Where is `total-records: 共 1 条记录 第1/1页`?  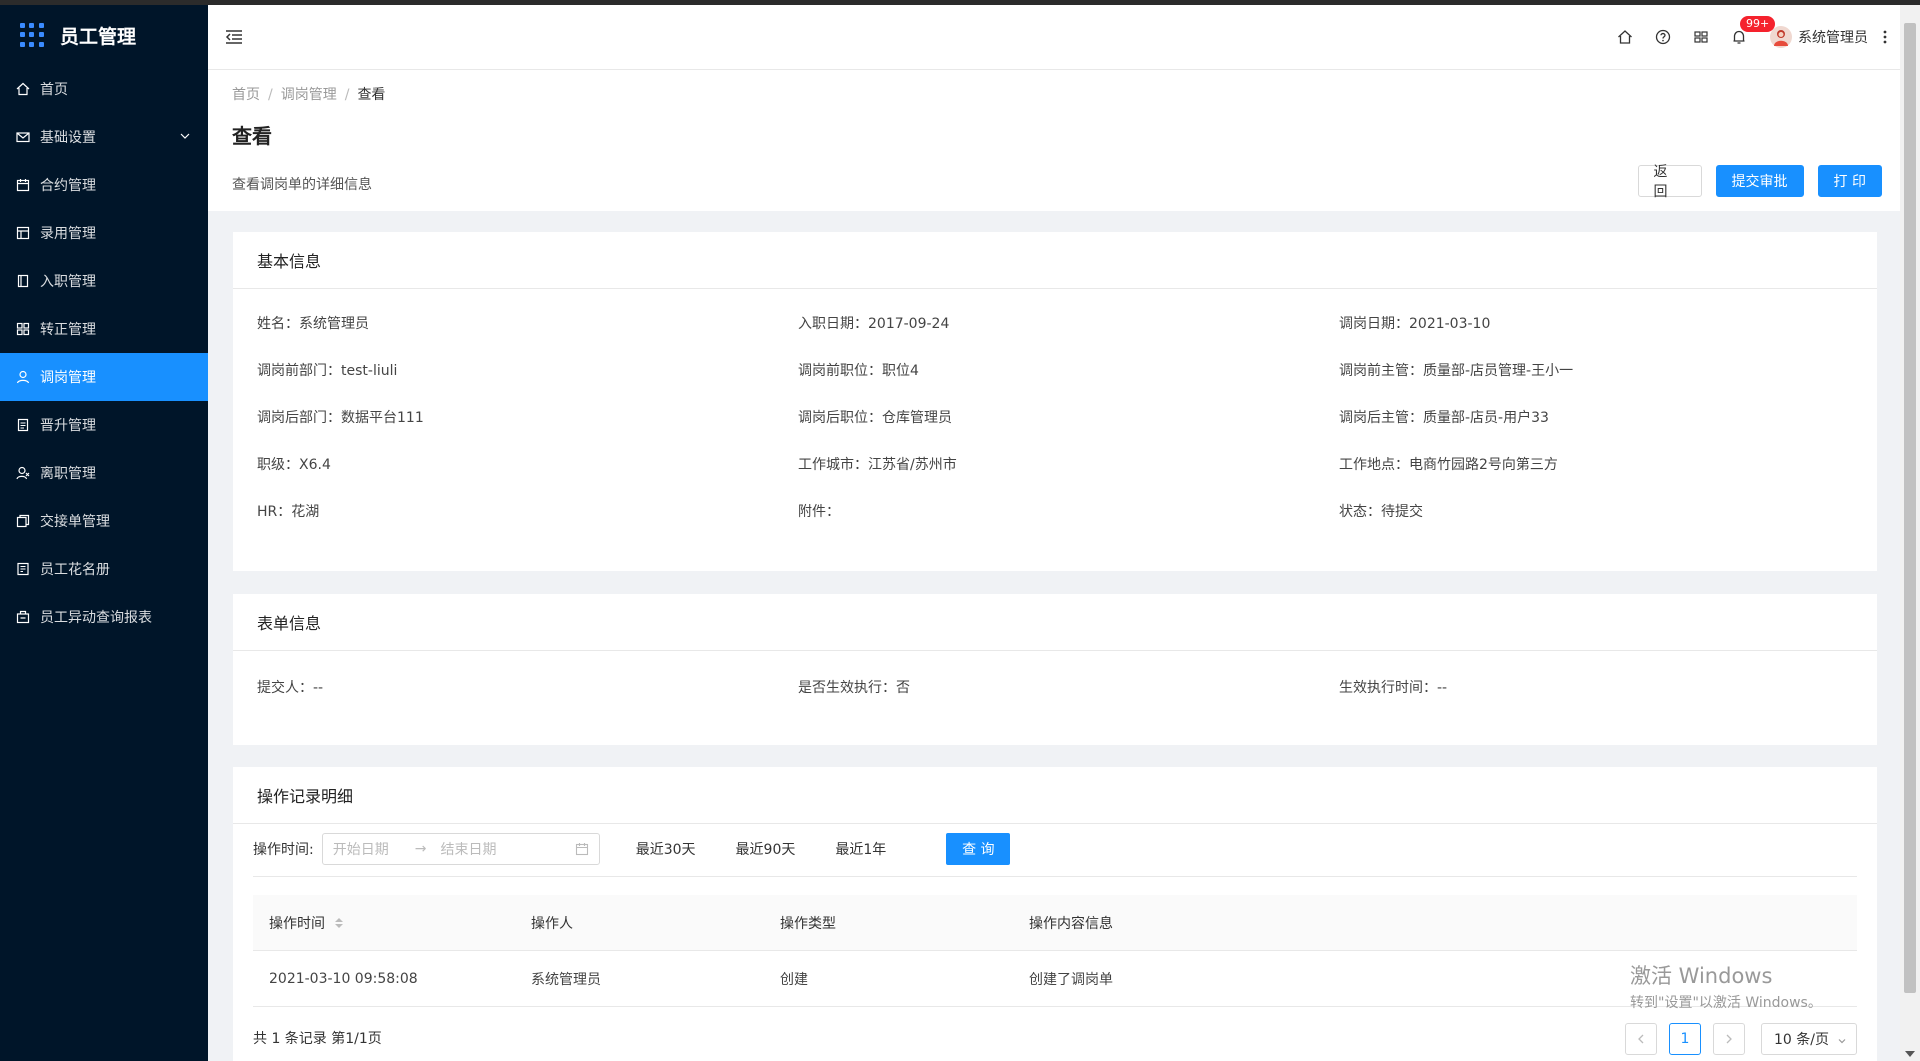 total-records: 共 1 条记录 第1/1页 is located at coordinates (317, 1039).